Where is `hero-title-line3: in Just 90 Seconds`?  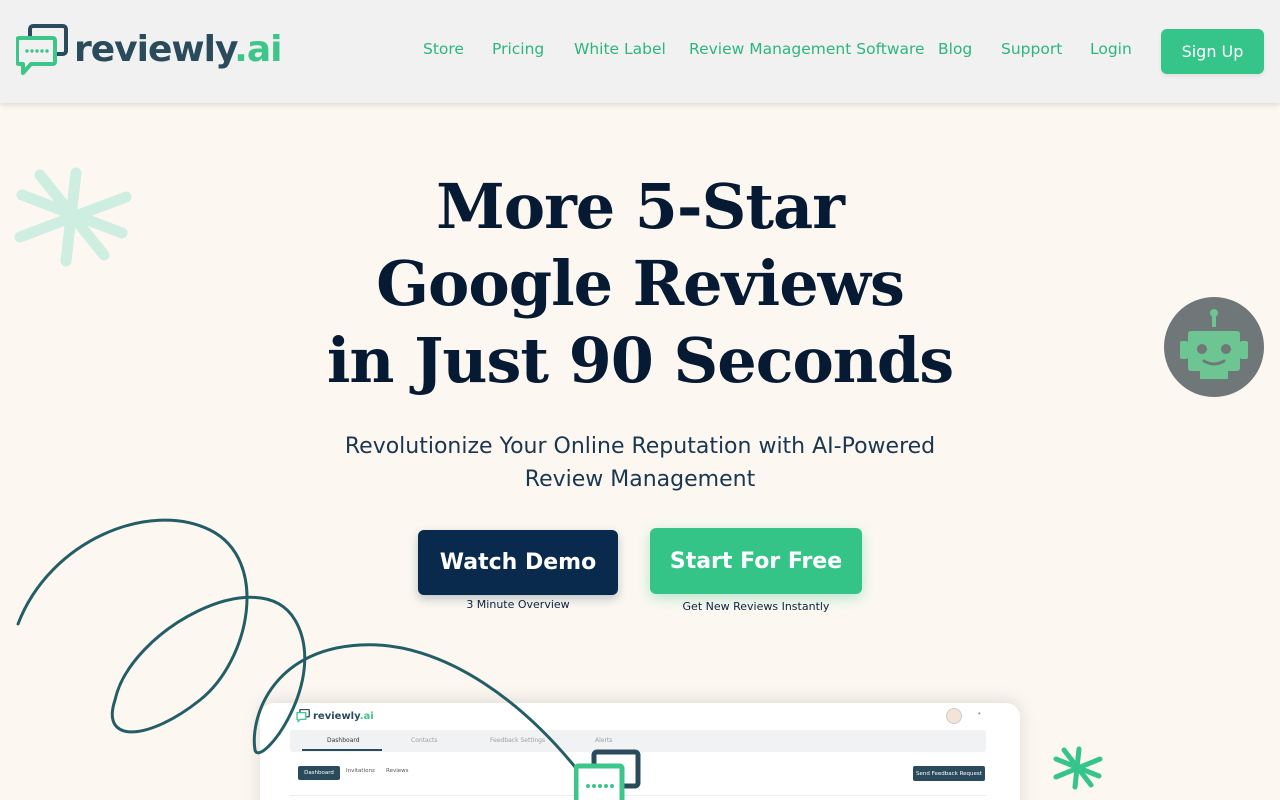
hero-title-line3: in Just 90 Seconds is located at coordinates (640, 360).